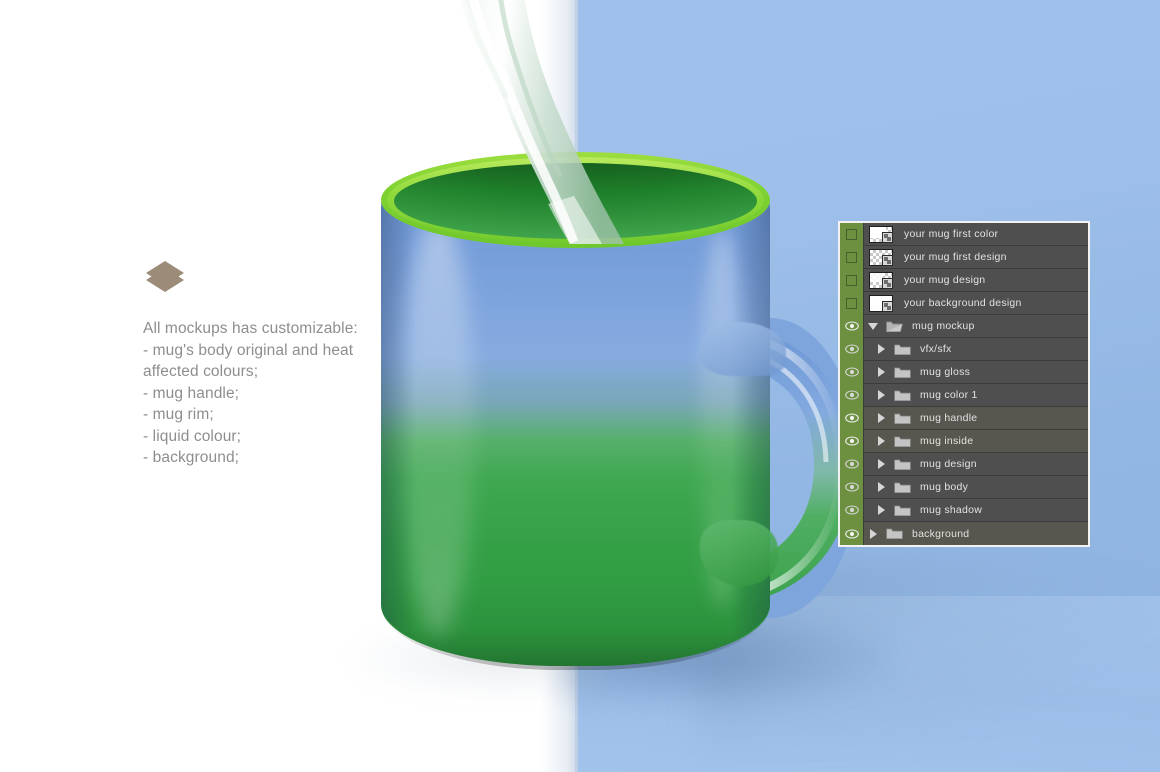 The image size is (1160, 772). I want to click on layer-name: mug gloss, so click(945, 372).